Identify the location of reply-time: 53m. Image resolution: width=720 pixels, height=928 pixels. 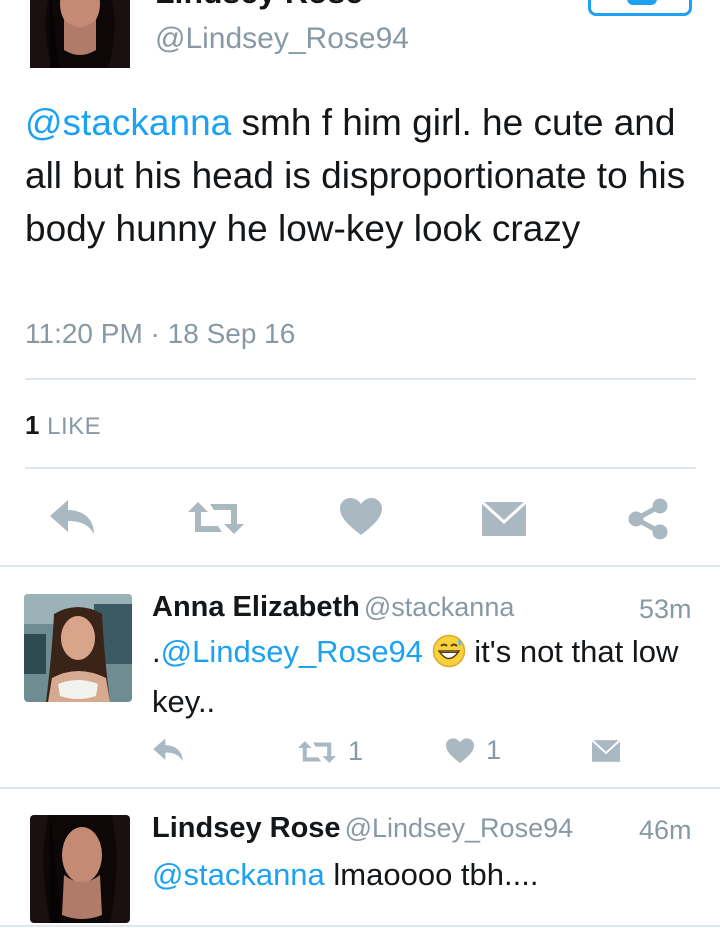
(665, 609).